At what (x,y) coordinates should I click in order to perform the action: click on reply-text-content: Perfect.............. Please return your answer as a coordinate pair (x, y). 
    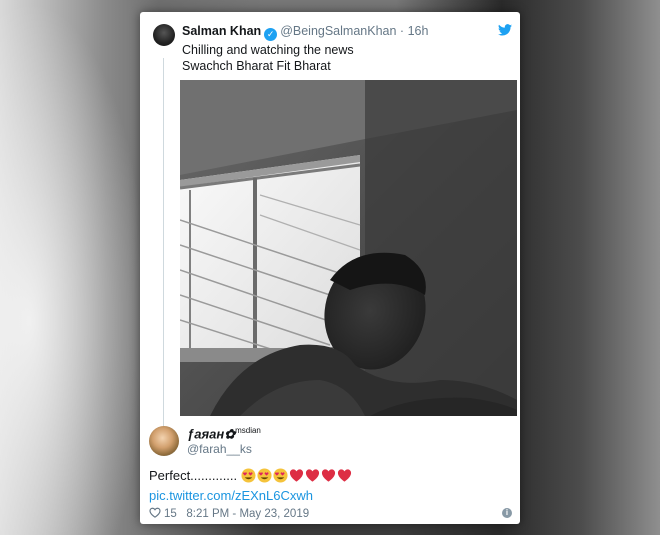
    Looking at the image, I should click on (193, 475).